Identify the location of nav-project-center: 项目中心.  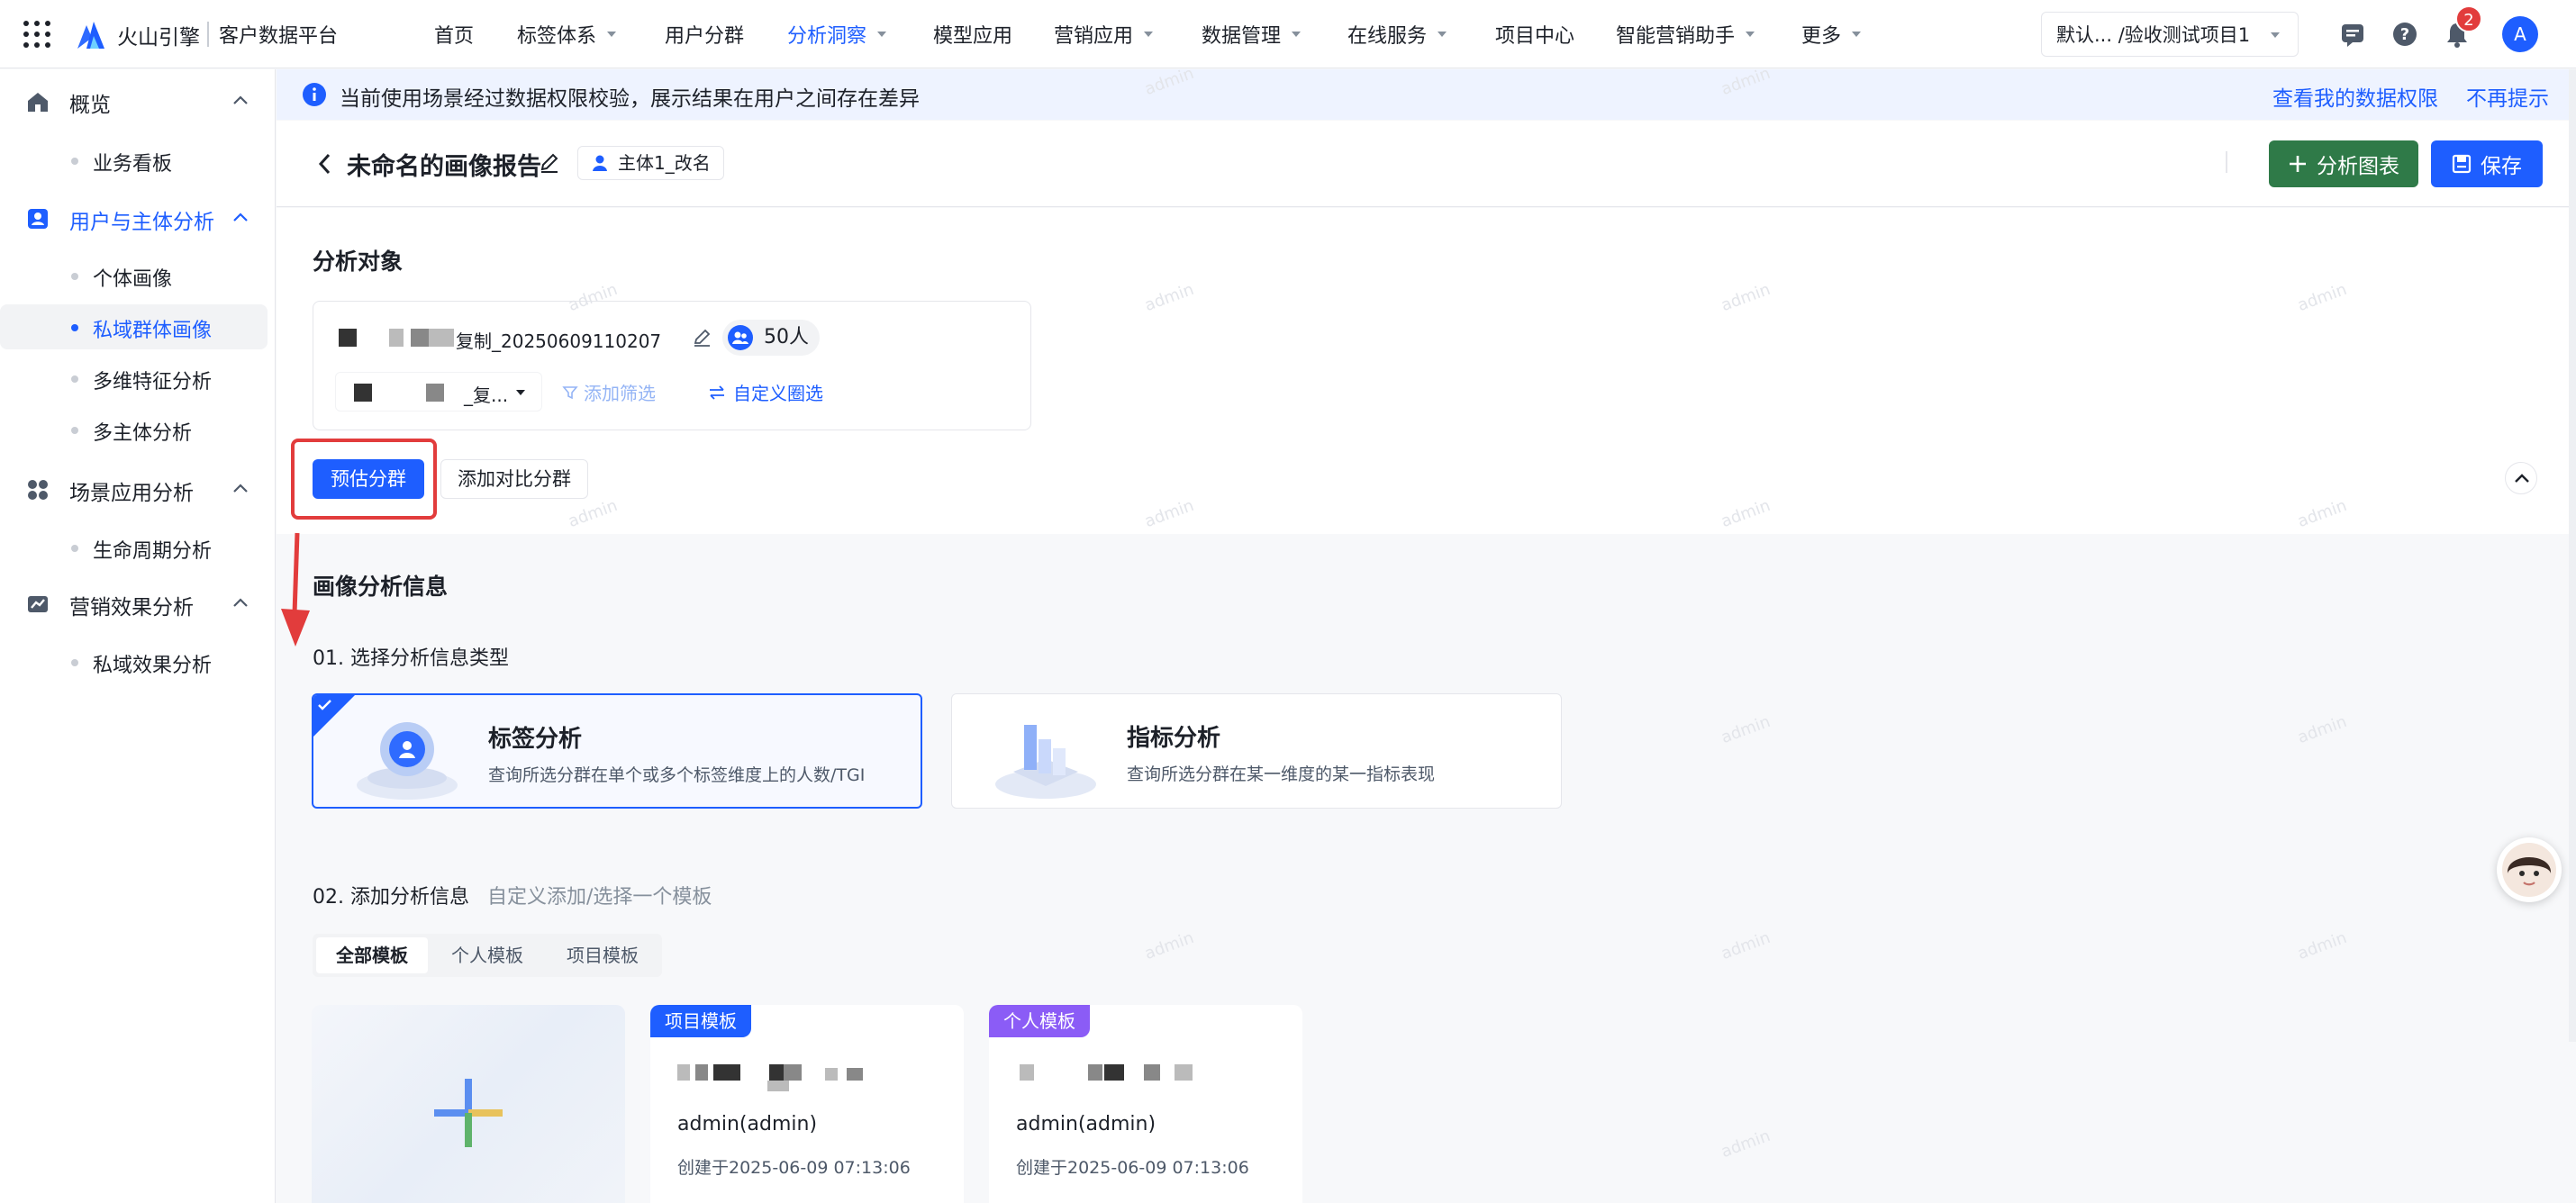
(1534, 34).